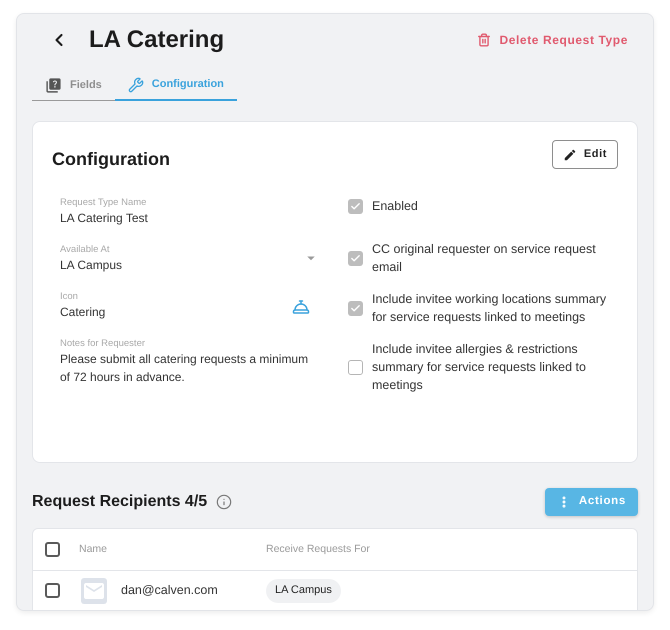  What do you see at coordinates (301, 307) in the screenshot?
I see `service-bell-icon` at bounding box center [301, 307].